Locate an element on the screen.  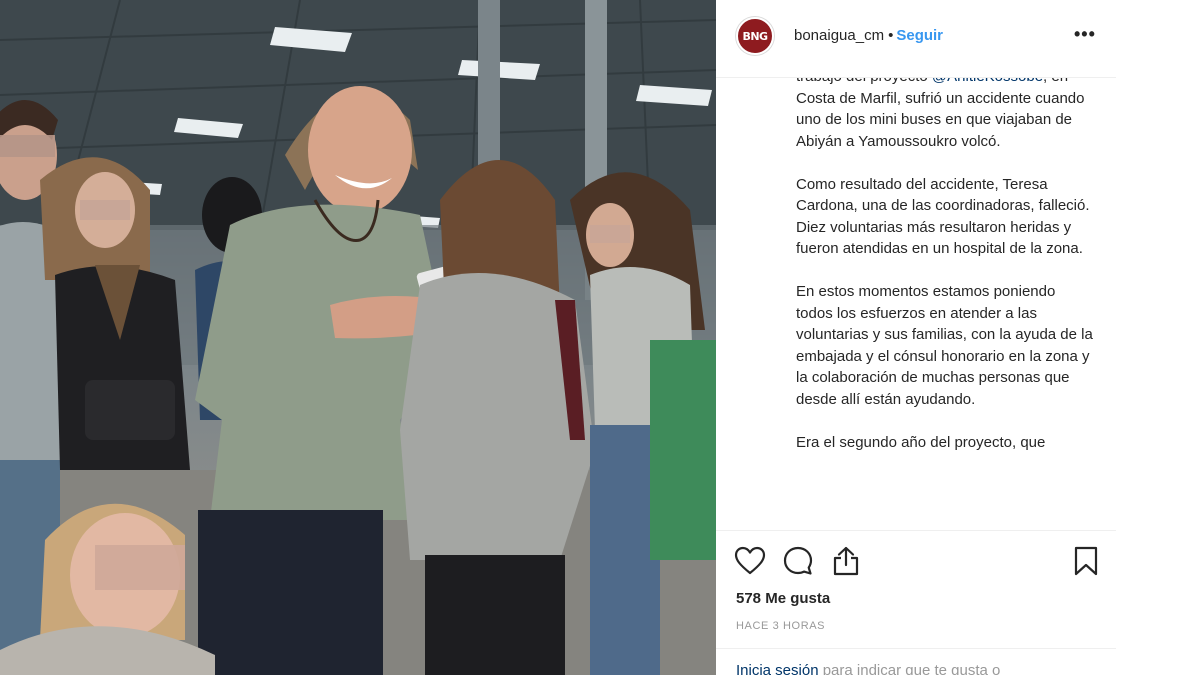
more-options-icon: ••• is located at coordinates (1085, 34).